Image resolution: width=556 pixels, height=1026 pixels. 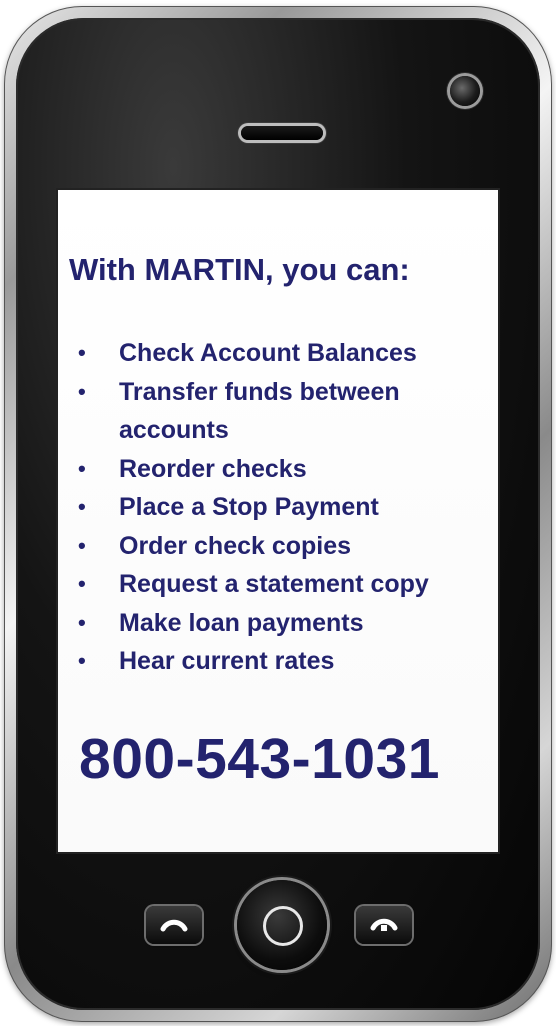 I want to click on feature-item: • Request a statement copy, so click(x=273, y=584).